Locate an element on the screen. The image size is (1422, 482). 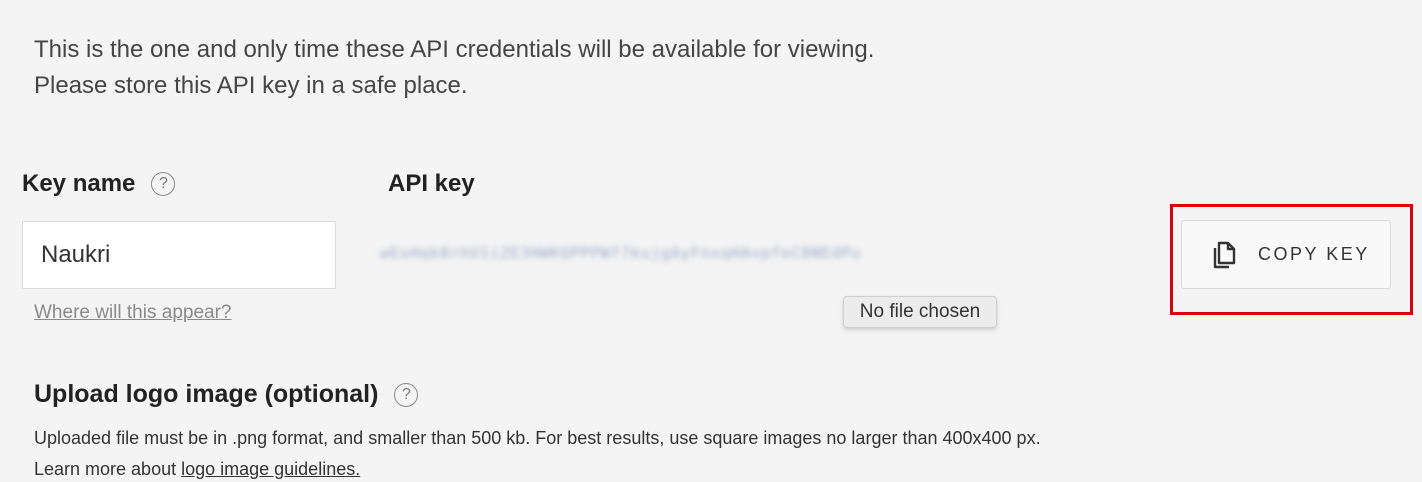
copy-key-button: COPY KEY is located at coordinates (1286, 254).